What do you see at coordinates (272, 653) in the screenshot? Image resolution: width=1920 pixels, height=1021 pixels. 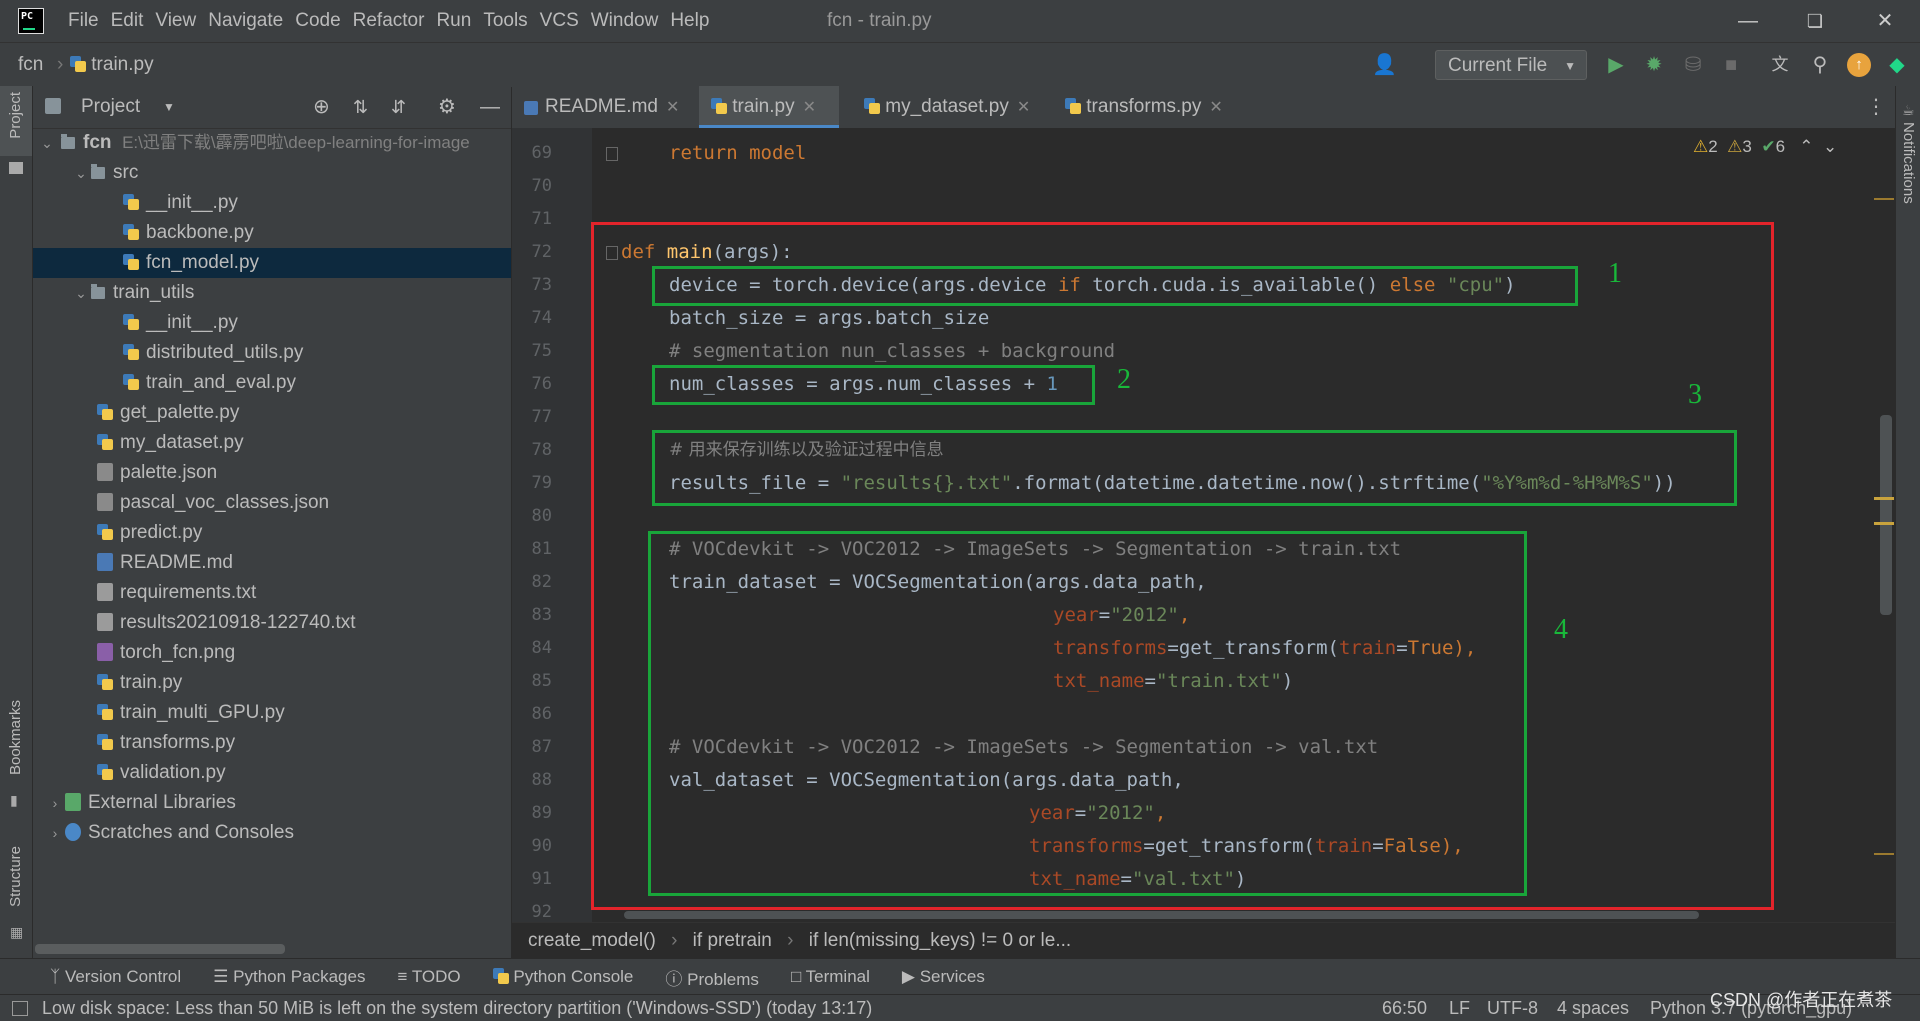 I see `tree-item: torch_fcn.png` at bounding box center [272, 653].